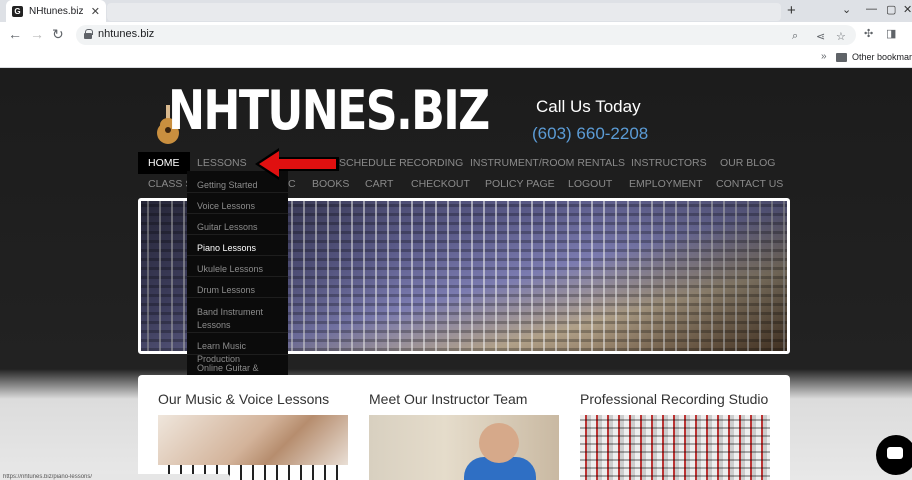 This screenshot has height=480, width=912. I want to click on nav-home: HOME, so click(164, 163).